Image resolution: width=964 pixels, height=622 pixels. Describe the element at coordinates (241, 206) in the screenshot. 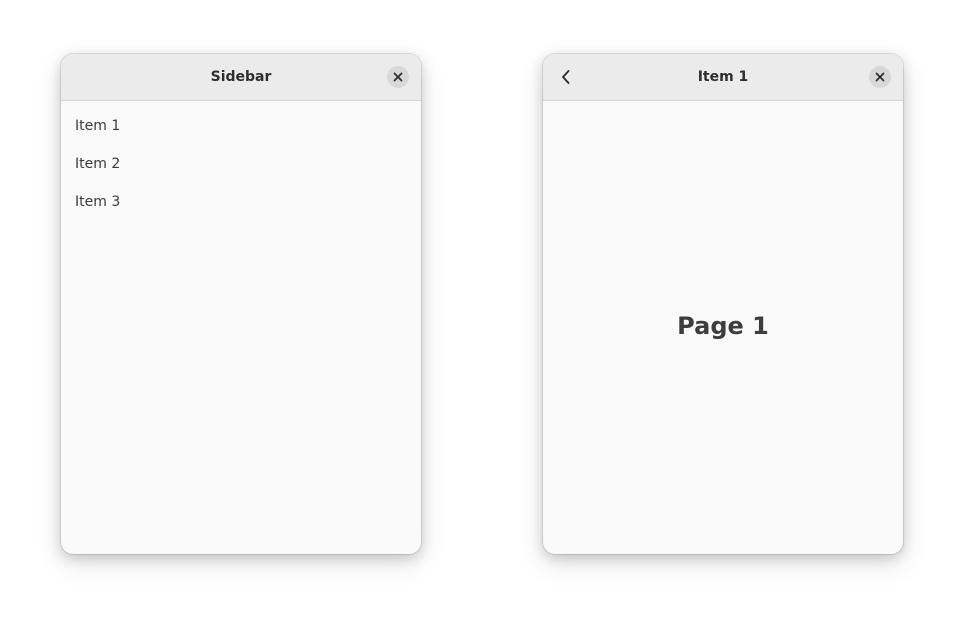

I see `sidebar-item-3: Item 3` at that location.